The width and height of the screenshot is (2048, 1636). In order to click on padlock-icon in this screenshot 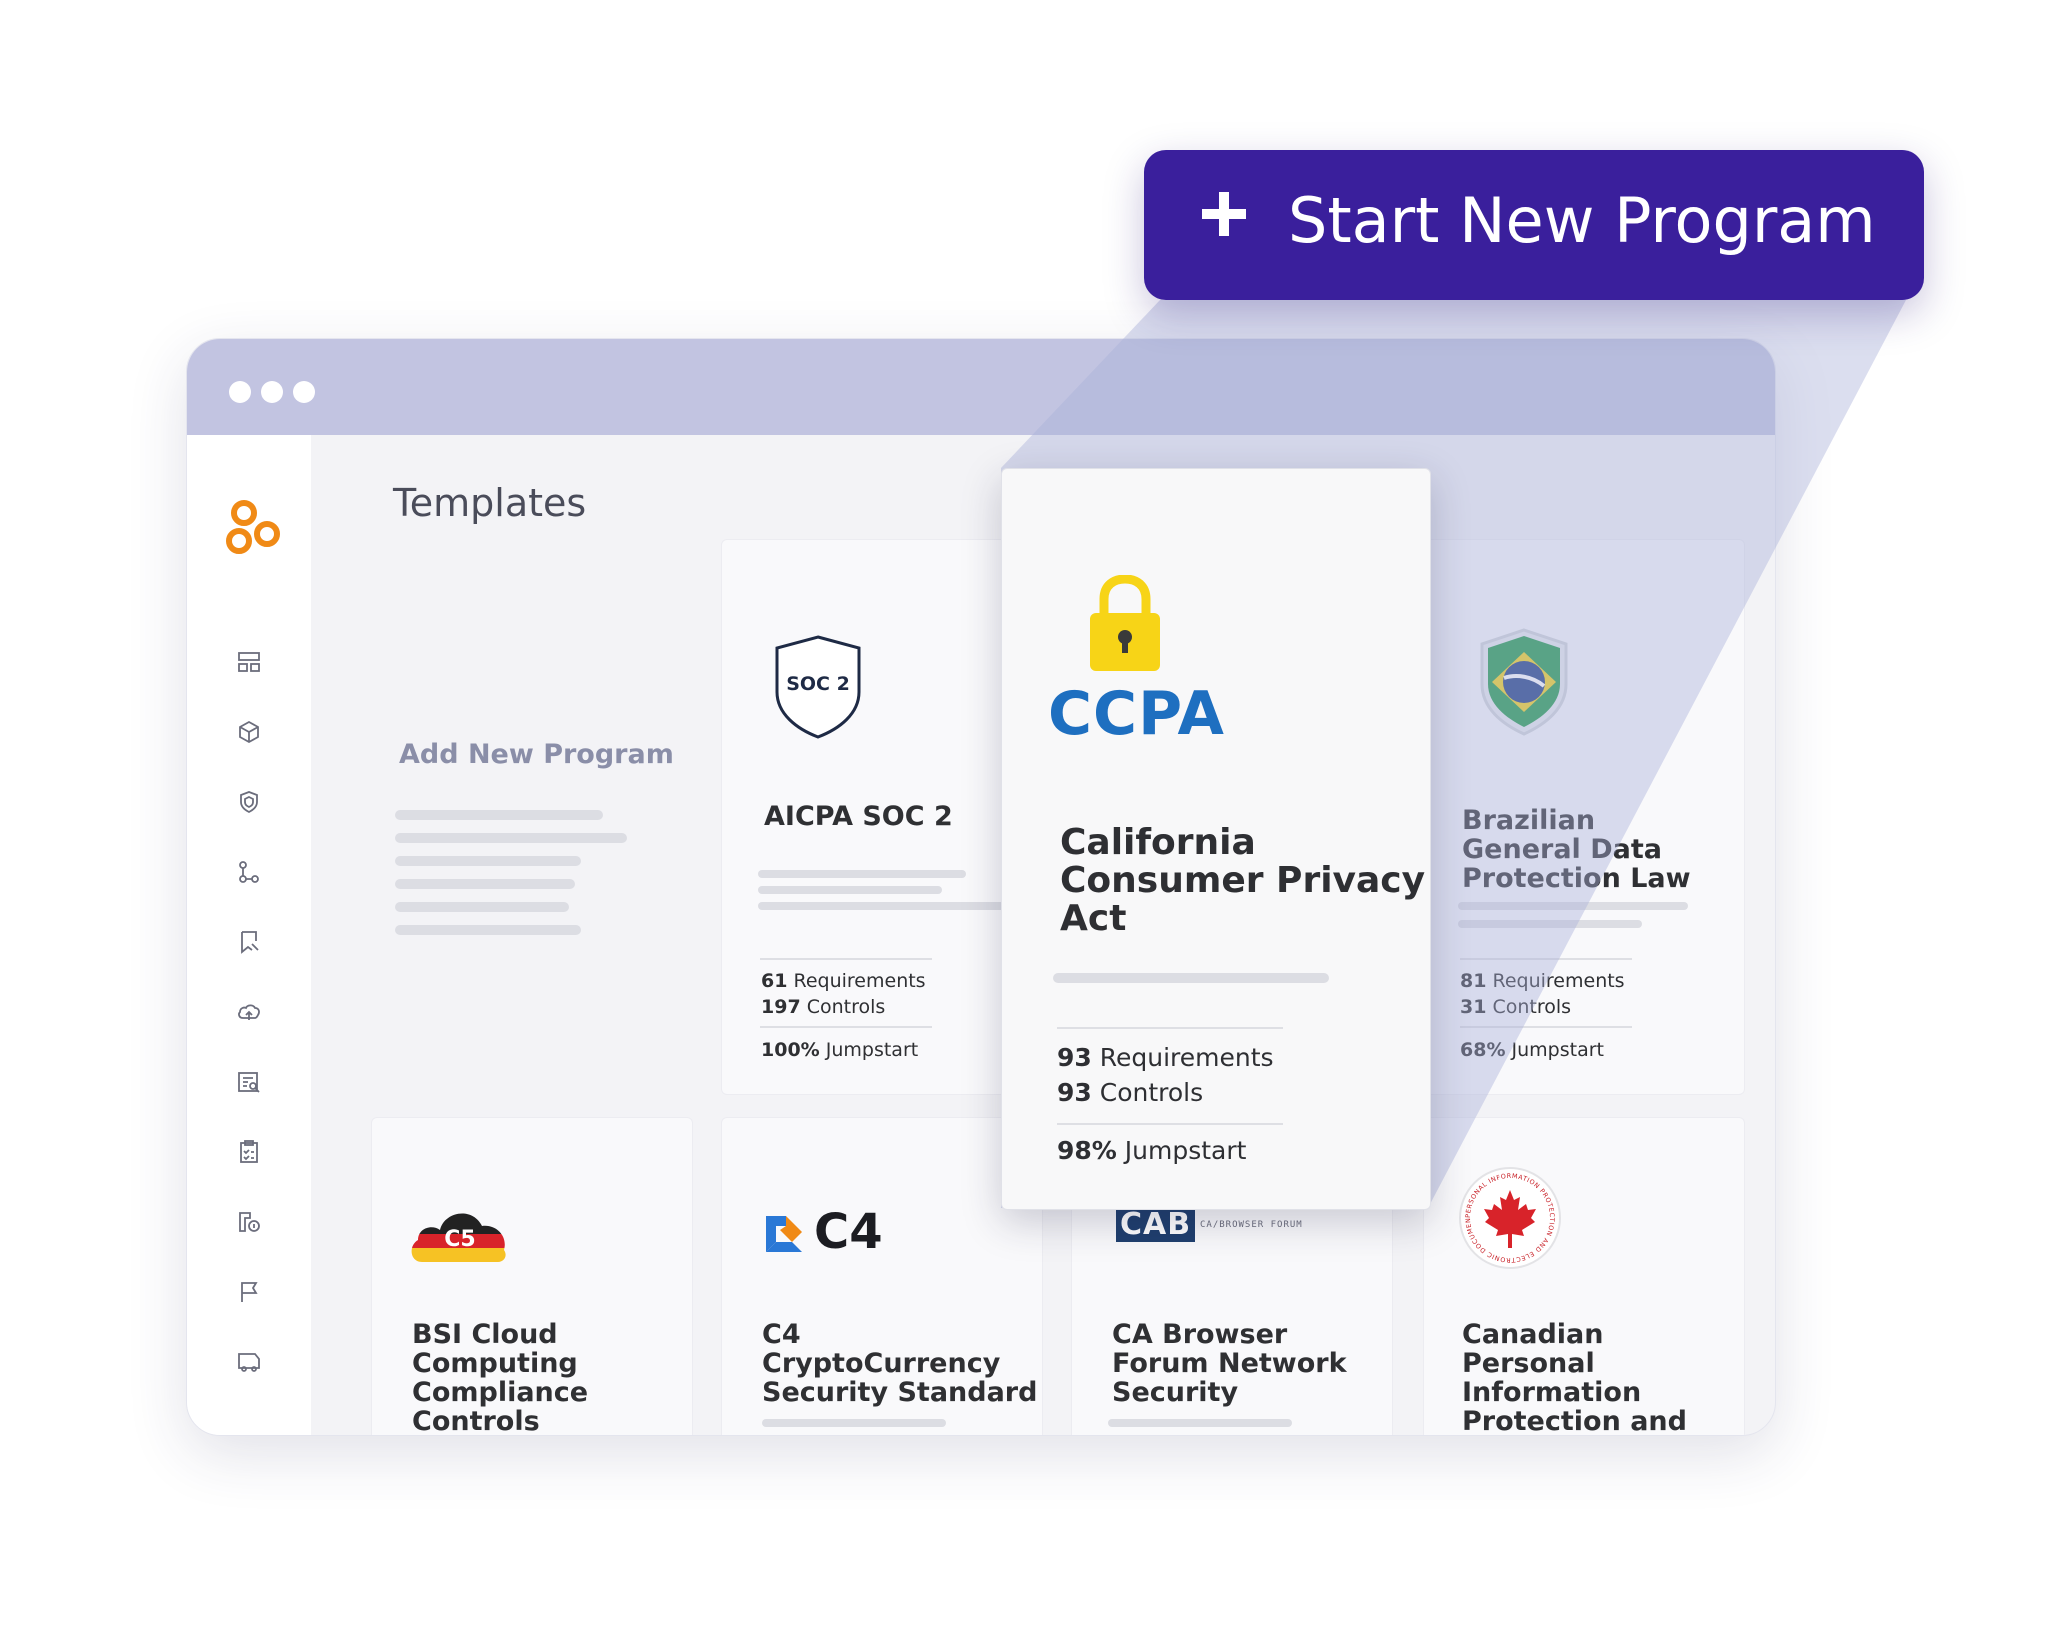, I will do `click(1125, 623)`.